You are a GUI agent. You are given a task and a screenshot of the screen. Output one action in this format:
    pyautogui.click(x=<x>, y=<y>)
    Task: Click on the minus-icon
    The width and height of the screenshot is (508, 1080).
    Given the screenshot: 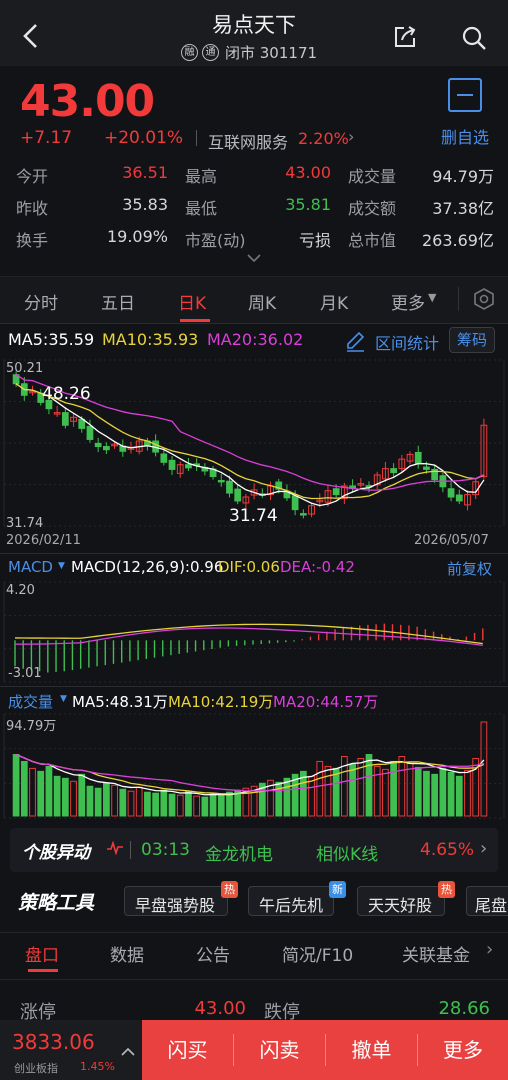 What is the action you would take?
    pyautogui.click(x=465, y=95)
    